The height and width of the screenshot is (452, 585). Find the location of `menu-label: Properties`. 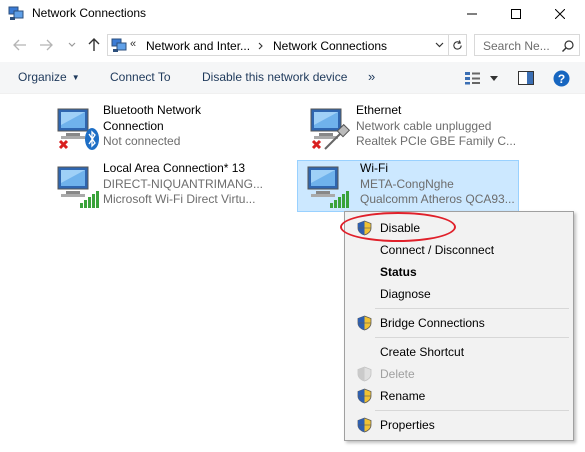

menu-label: Properties is located at coordinates (407, 425).